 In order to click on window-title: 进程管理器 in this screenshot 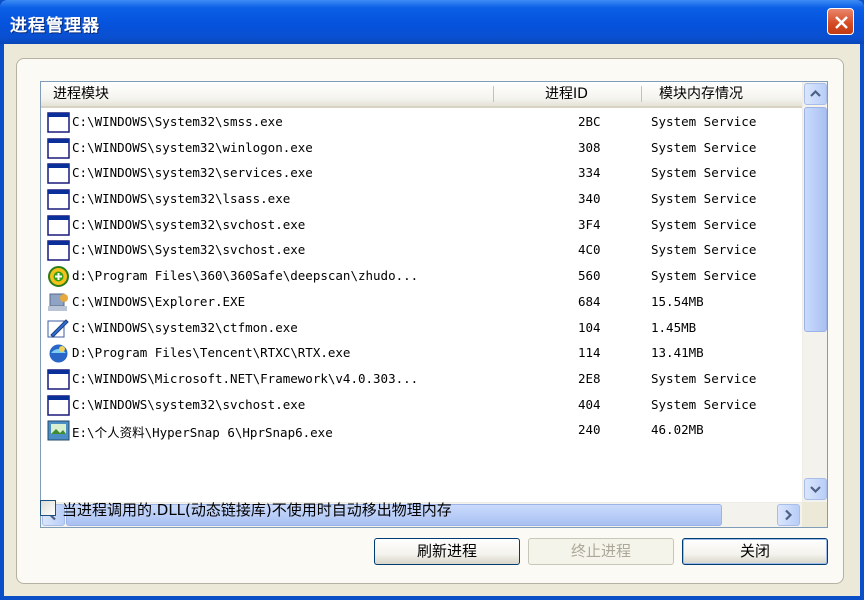, I will do `click(55, 26)`.